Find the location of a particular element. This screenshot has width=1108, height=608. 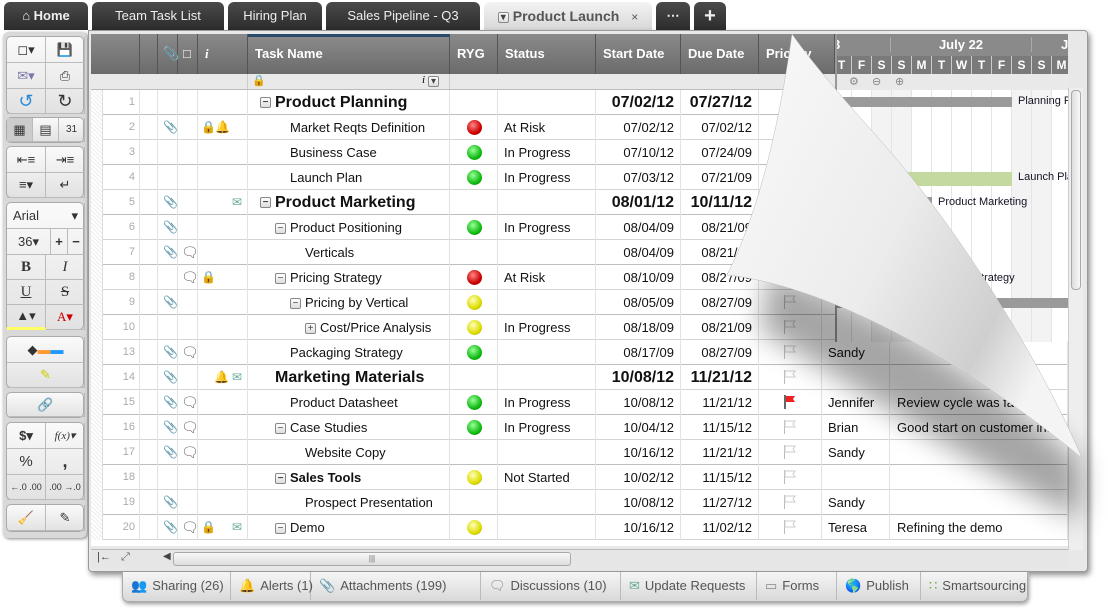

row-number: 19 is located at coordinates (121, 502).